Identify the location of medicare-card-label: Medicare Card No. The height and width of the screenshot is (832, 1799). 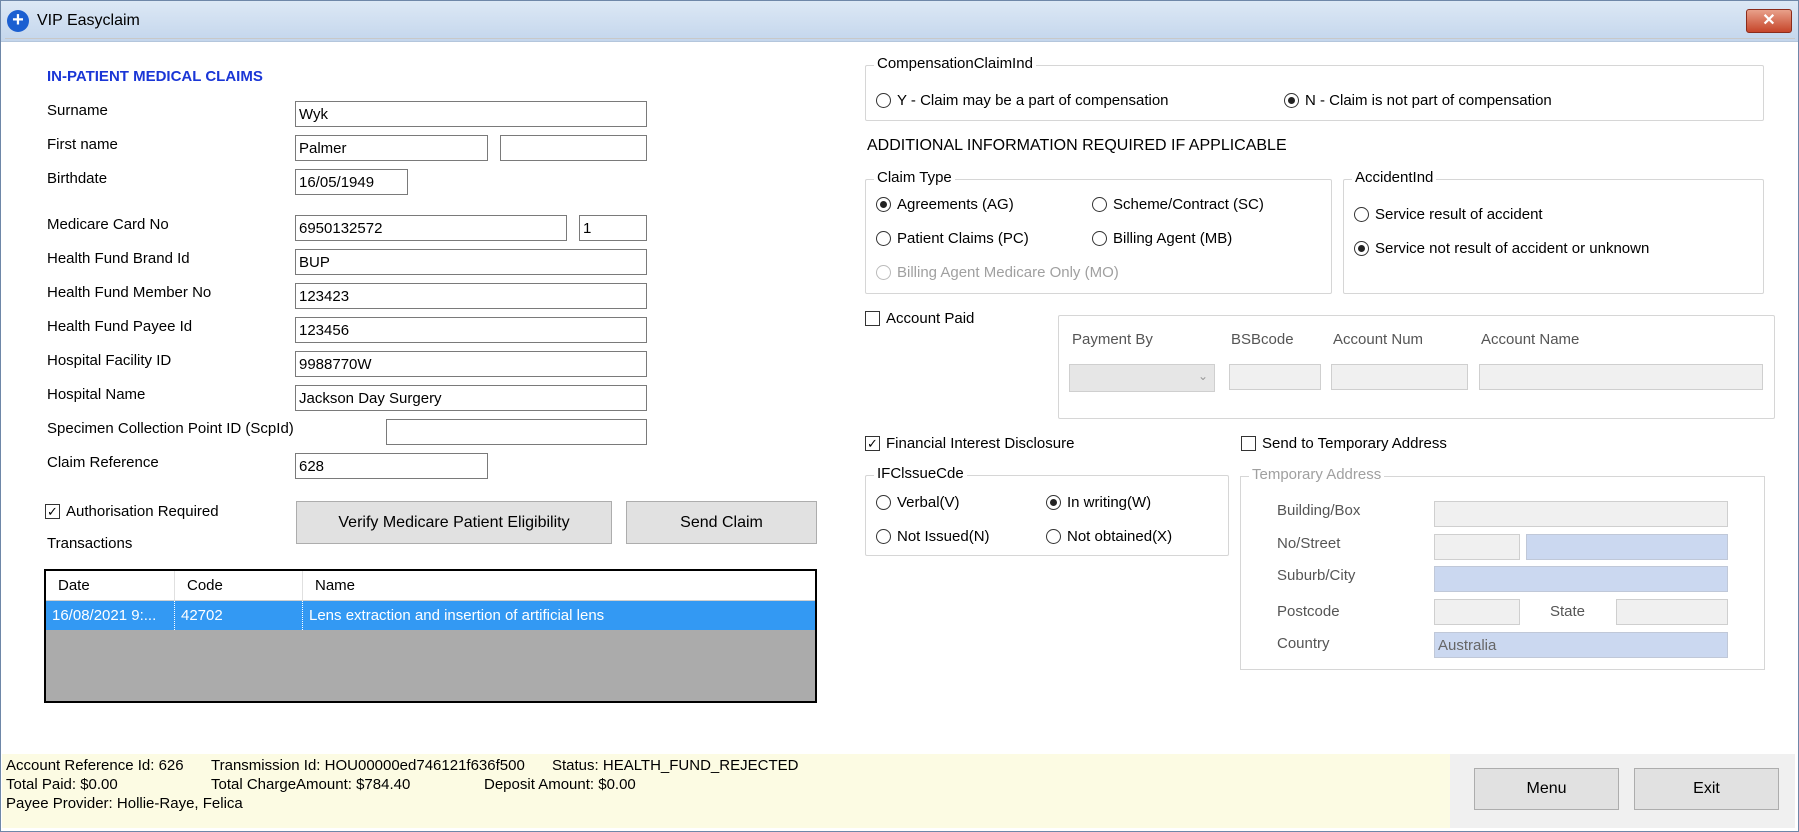
(108, 224).